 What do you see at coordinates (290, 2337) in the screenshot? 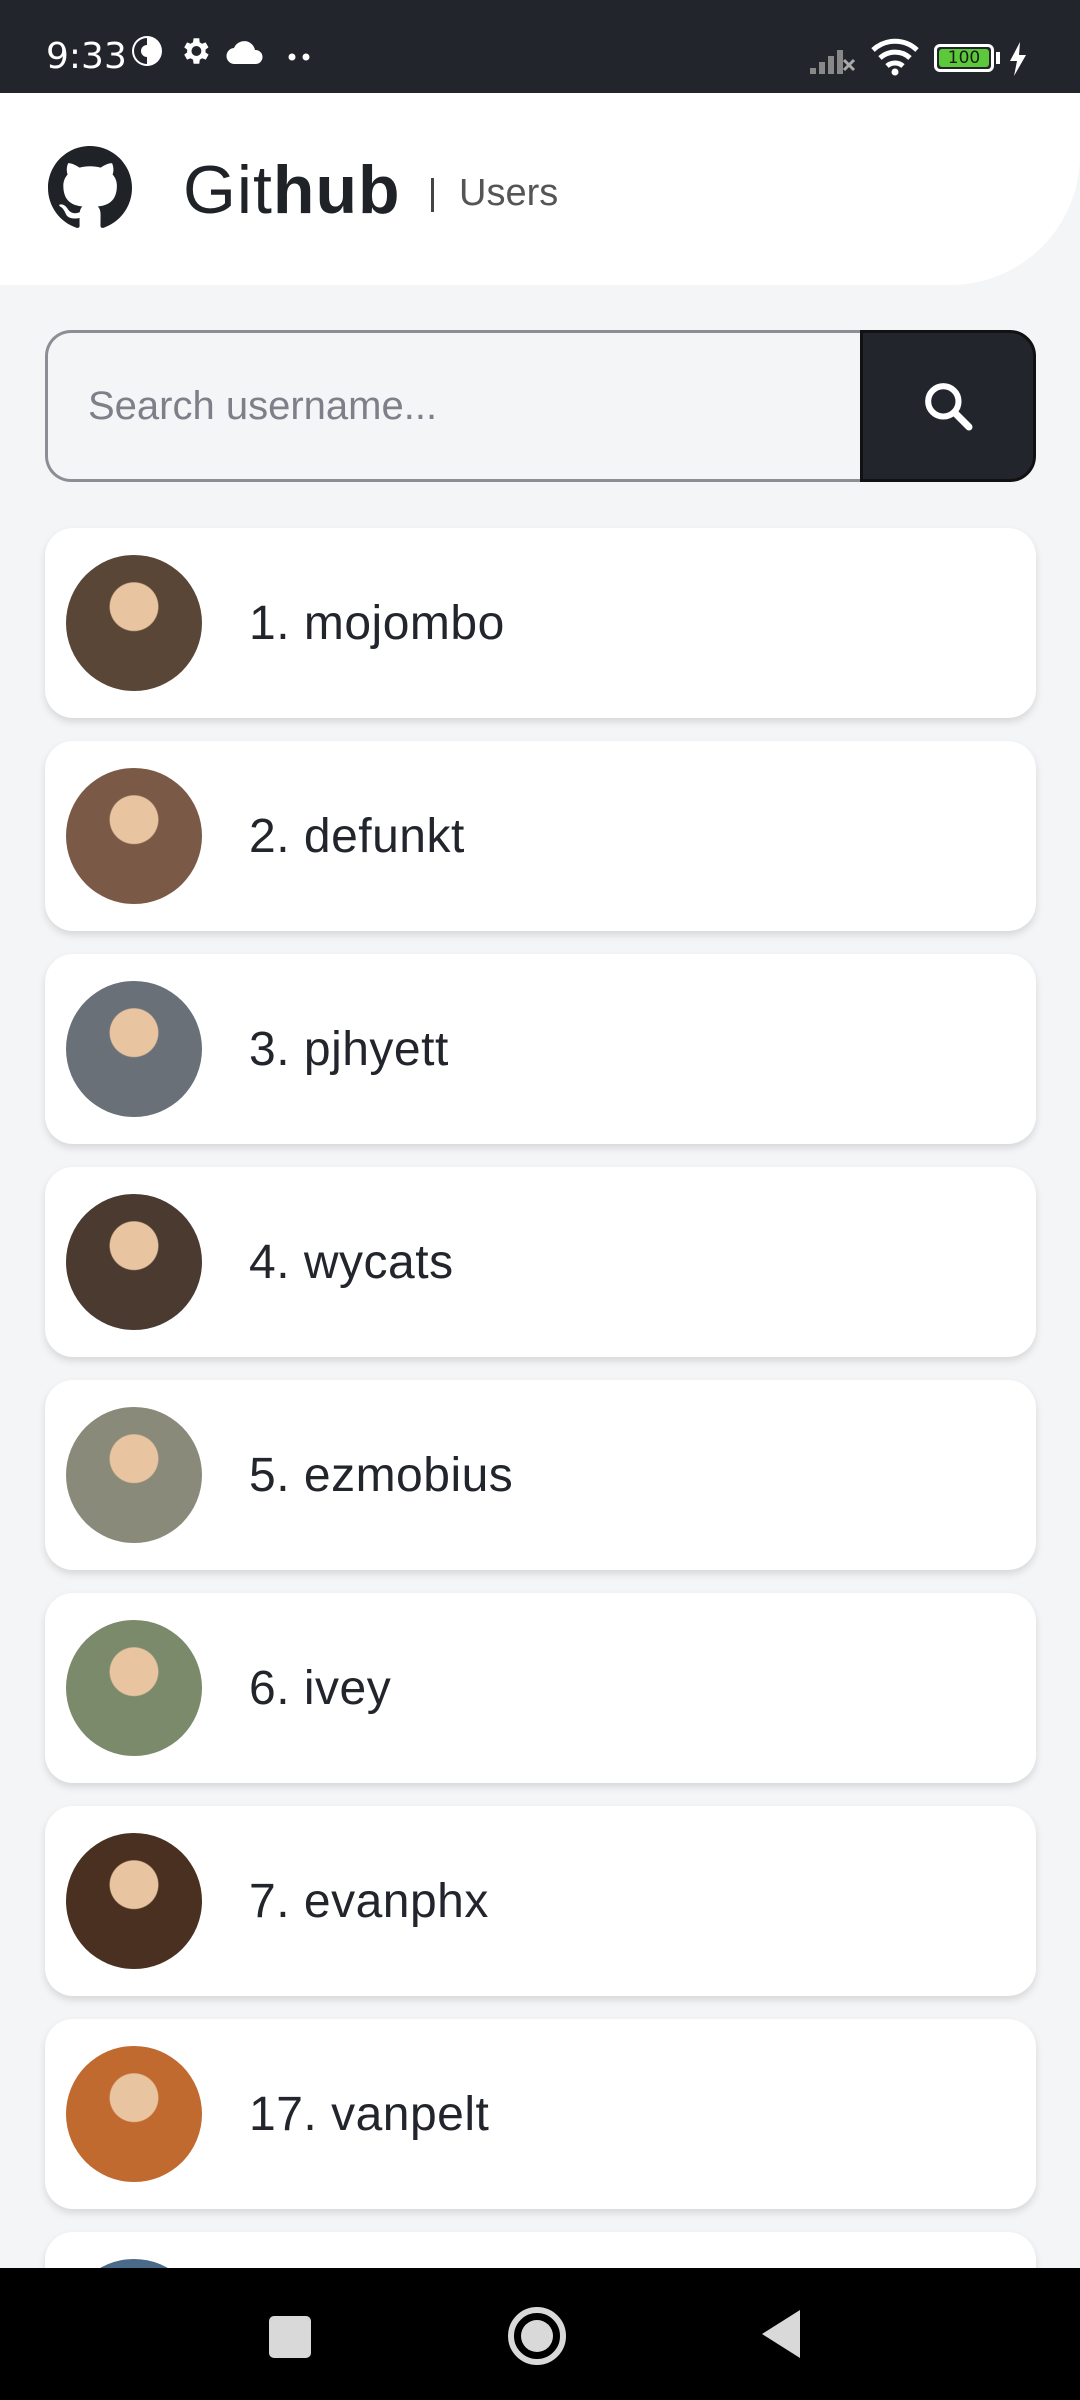
I see `recents-square-icon` at bounding box center [290, 2337].